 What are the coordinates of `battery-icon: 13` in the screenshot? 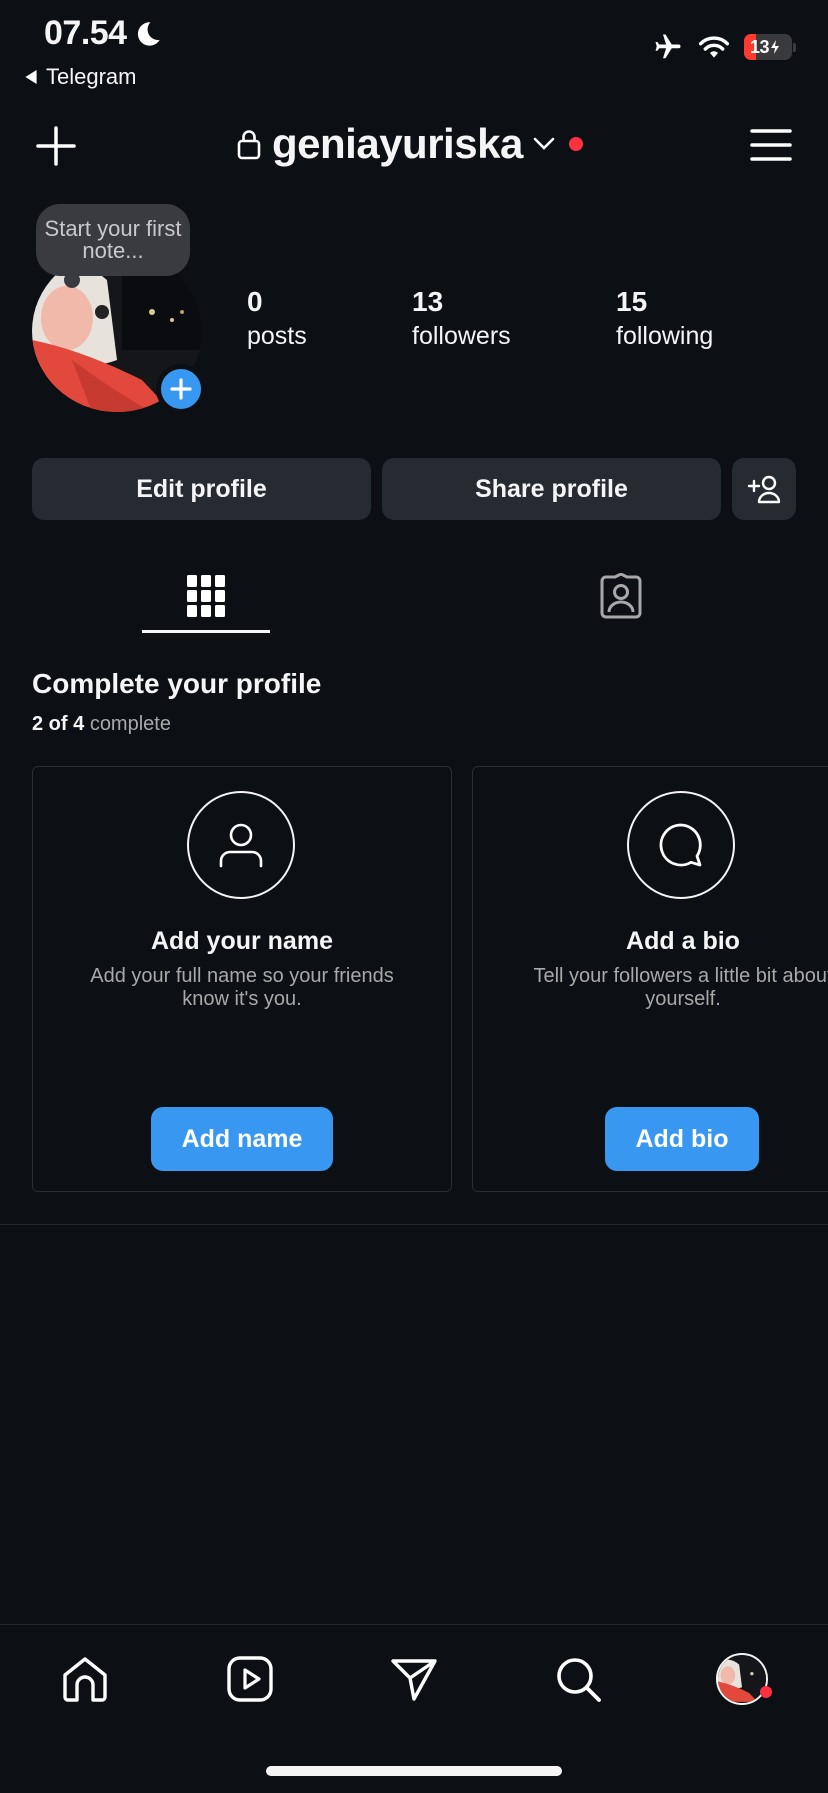 It's located at (770, 47).